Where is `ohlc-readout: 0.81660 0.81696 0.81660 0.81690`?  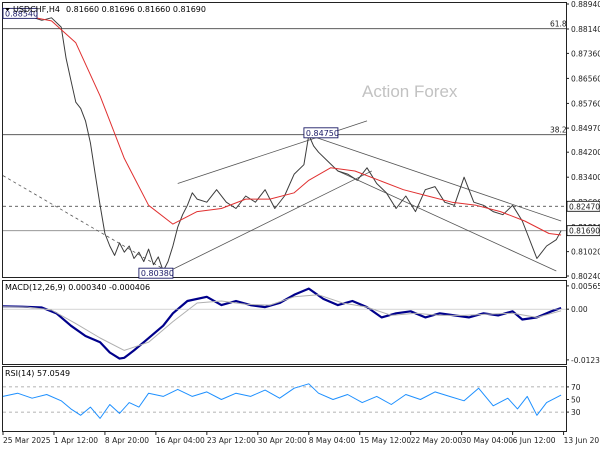 ohlc-readout: 0.81660 0.81696 0.81660 0.81690 is located at coordinates (136, 9).